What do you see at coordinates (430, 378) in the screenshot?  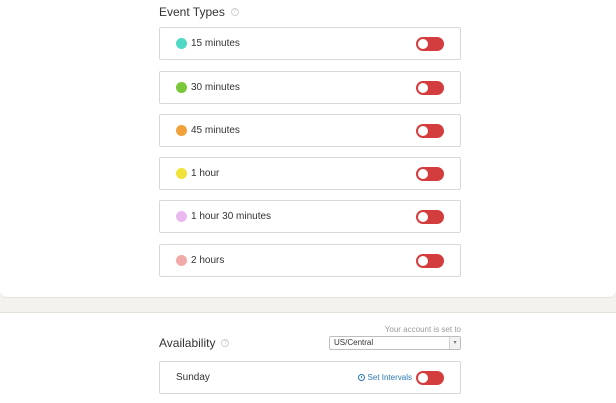 I see `day-toggle` at bounding box center [430, 378].